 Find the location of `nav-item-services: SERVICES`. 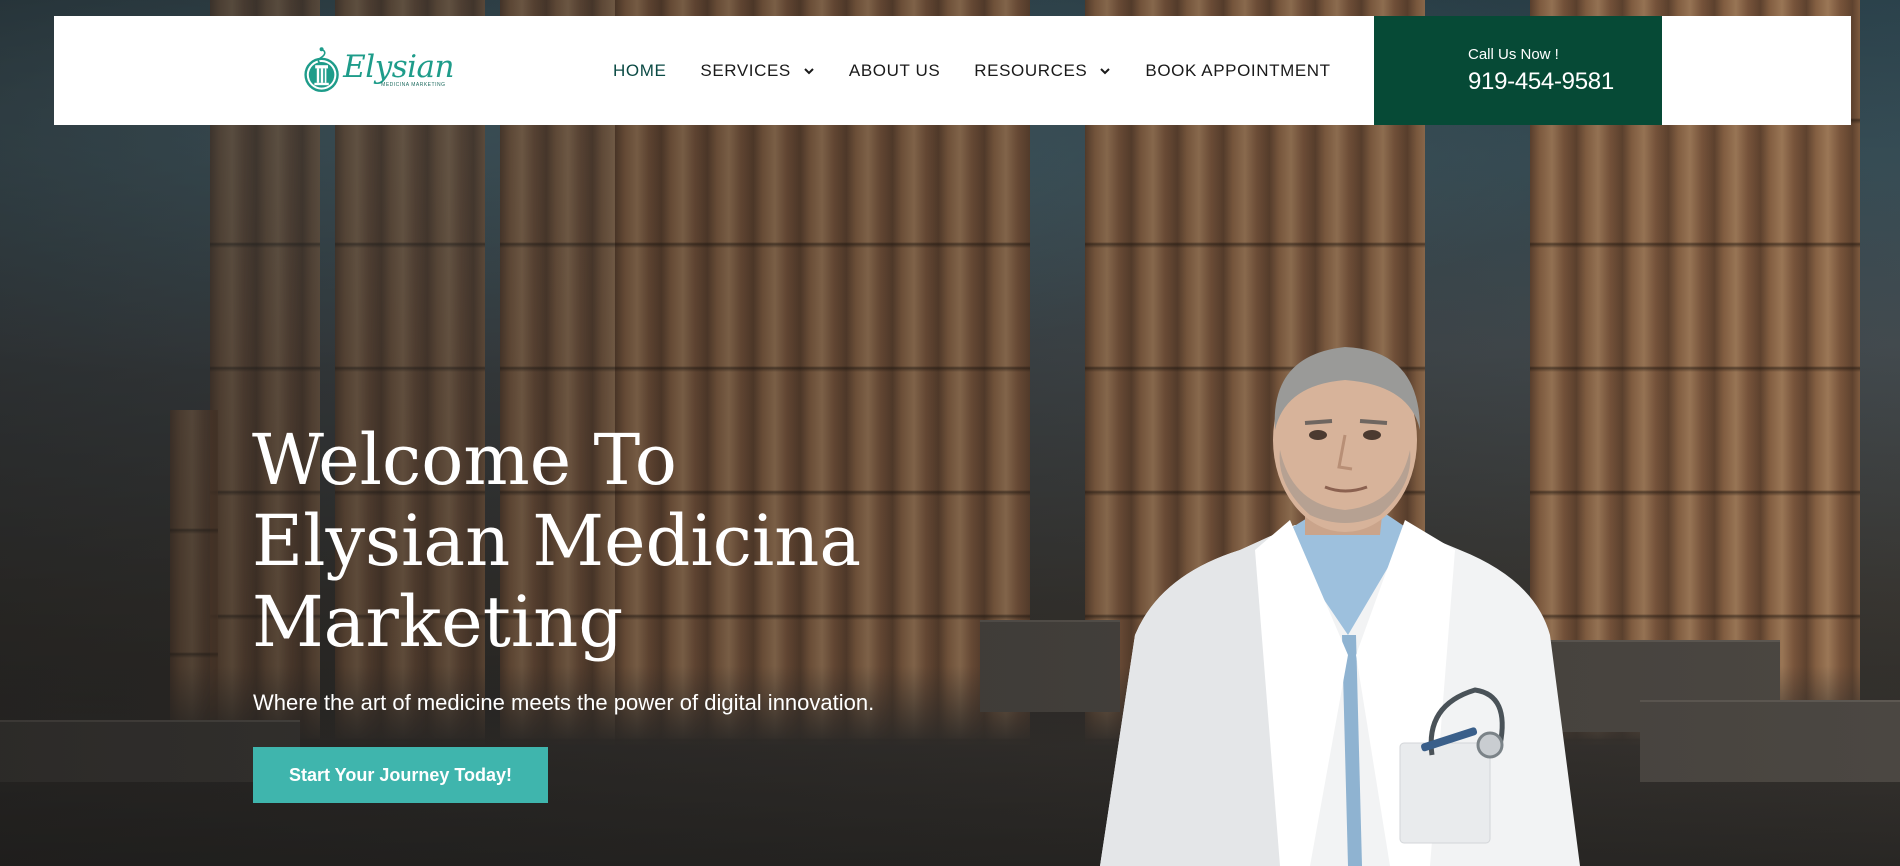

nav-item-services: SERVICES is located at coordinates (757, 71).